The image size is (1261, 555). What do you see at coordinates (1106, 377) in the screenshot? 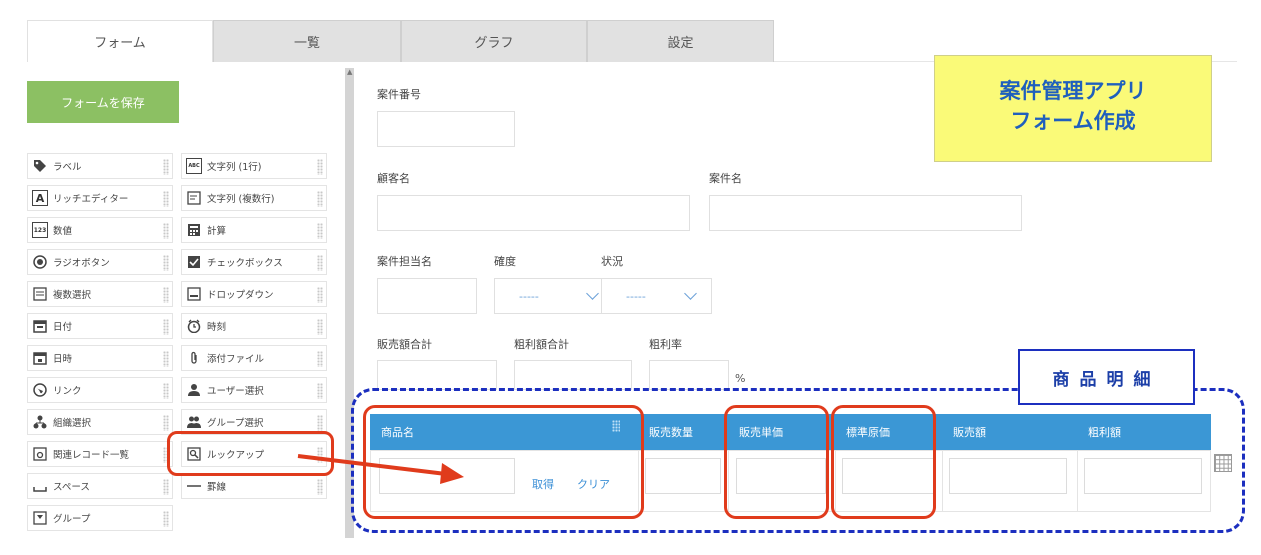
I see `subtable-name-label: 商品明細` at bounding box center [1106, 377].